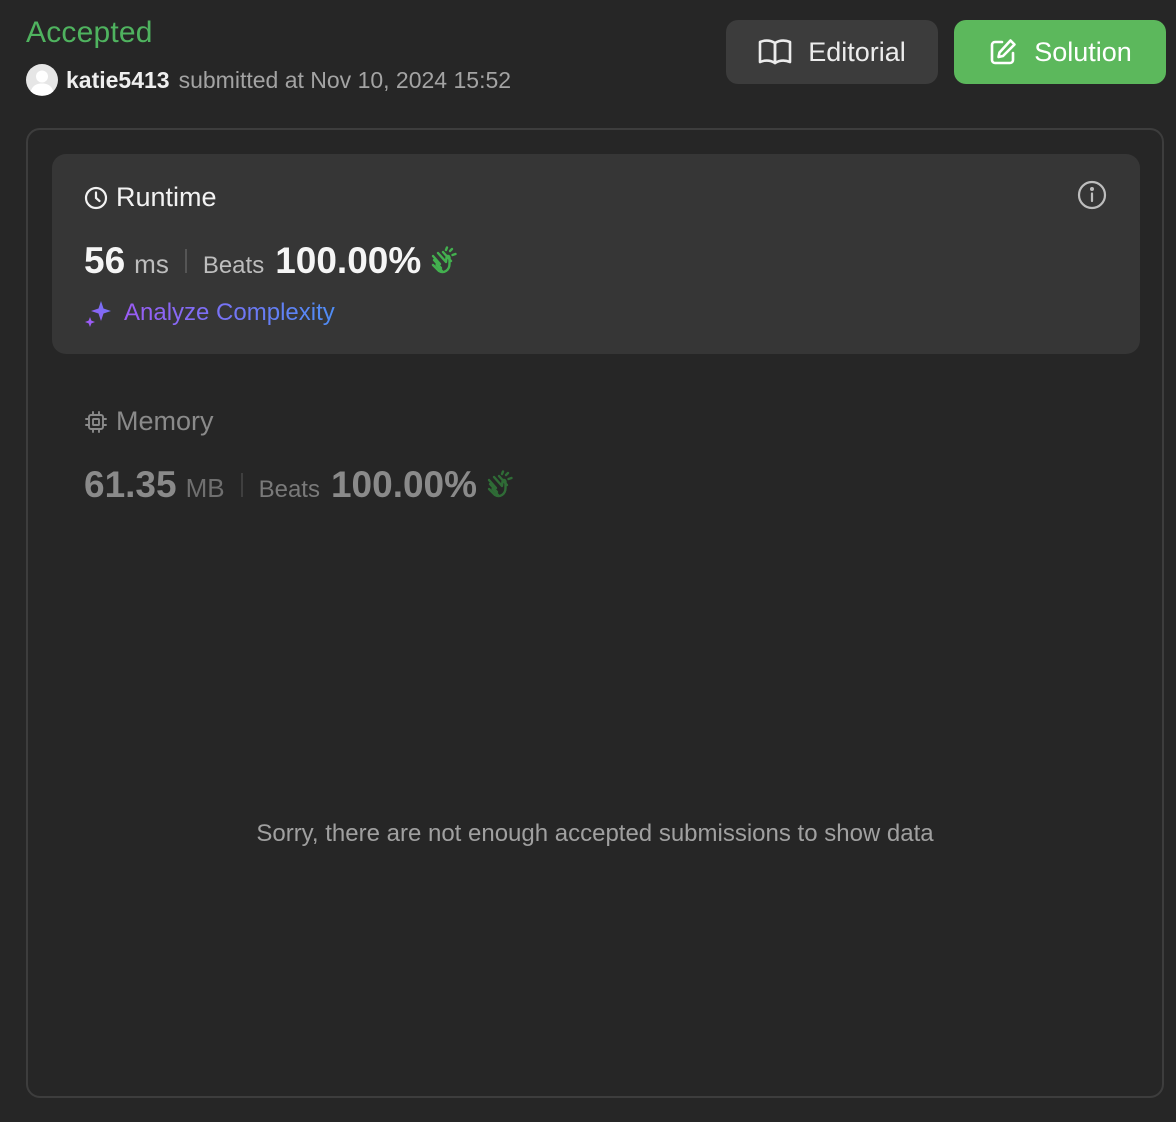  I want to click on solution-button: Solution, so click(1060, 52).